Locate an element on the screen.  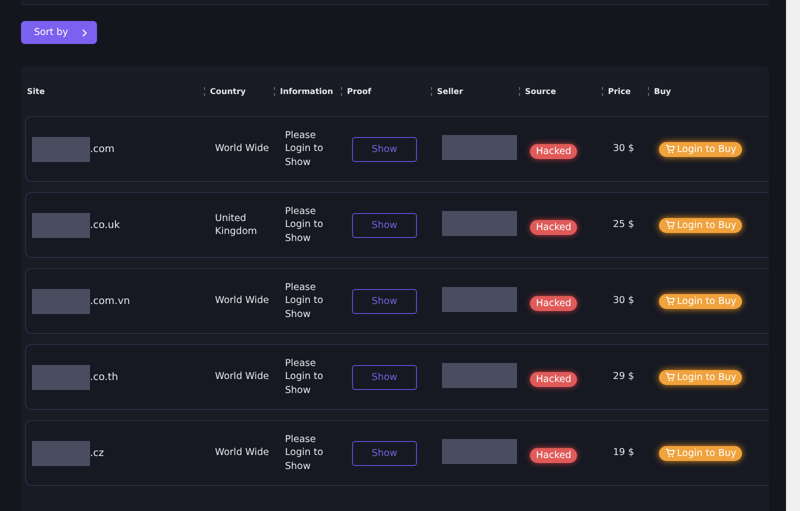
price-text: 29 $ is located at coordinates (624, 377).